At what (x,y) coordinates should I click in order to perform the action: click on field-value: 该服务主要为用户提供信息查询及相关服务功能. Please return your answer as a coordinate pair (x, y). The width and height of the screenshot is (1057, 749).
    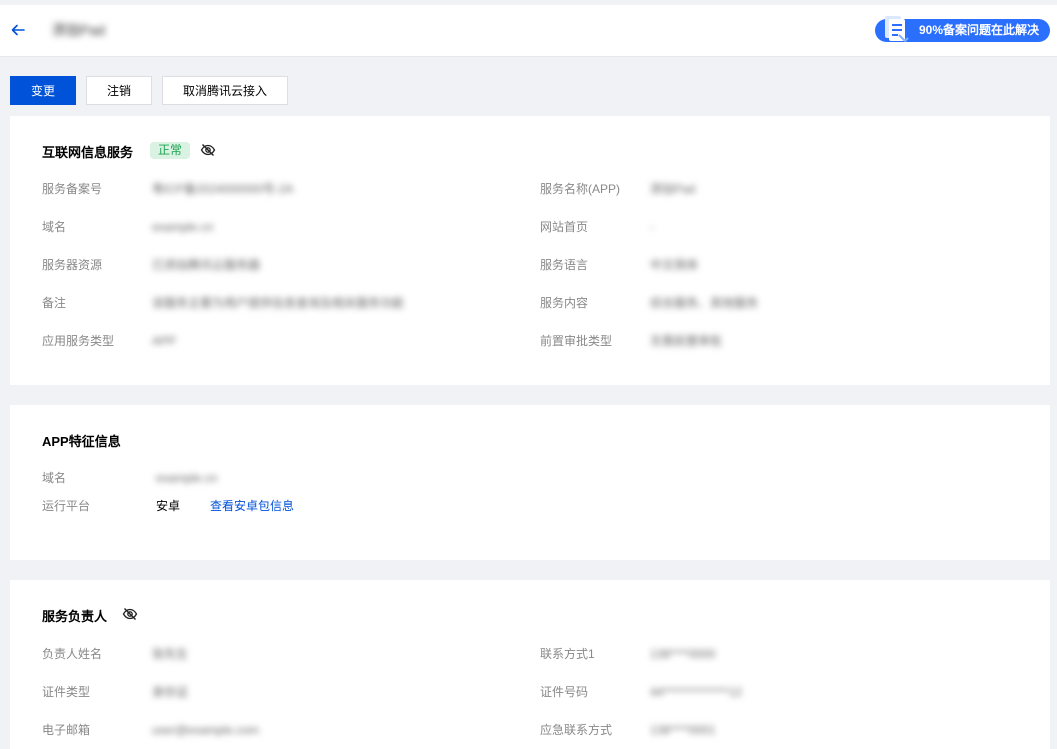
    Looking at the image, I should click on (278, 303).